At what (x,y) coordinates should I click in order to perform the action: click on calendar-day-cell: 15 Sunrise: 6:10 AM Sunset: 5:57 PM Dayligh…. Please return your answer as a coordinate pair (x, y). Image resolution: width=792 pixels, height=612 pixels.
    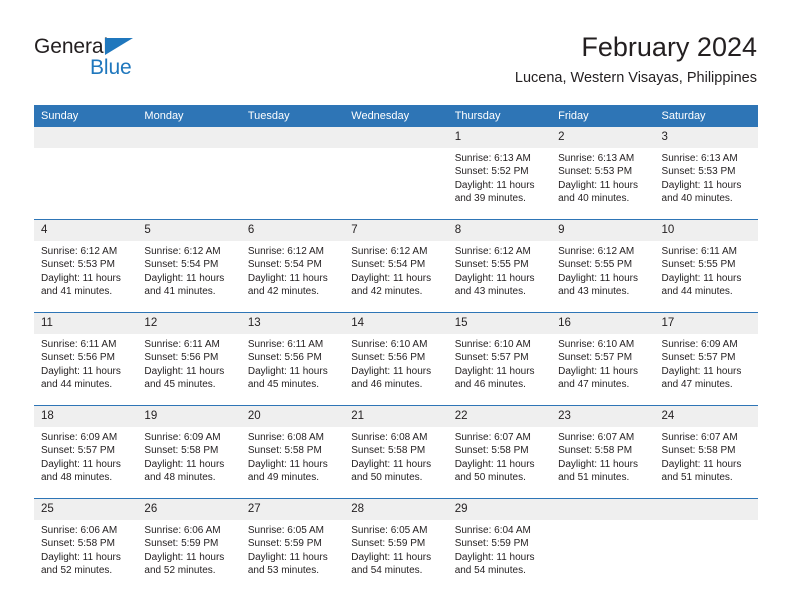
    Looking at the image, I should click on (499, 359).